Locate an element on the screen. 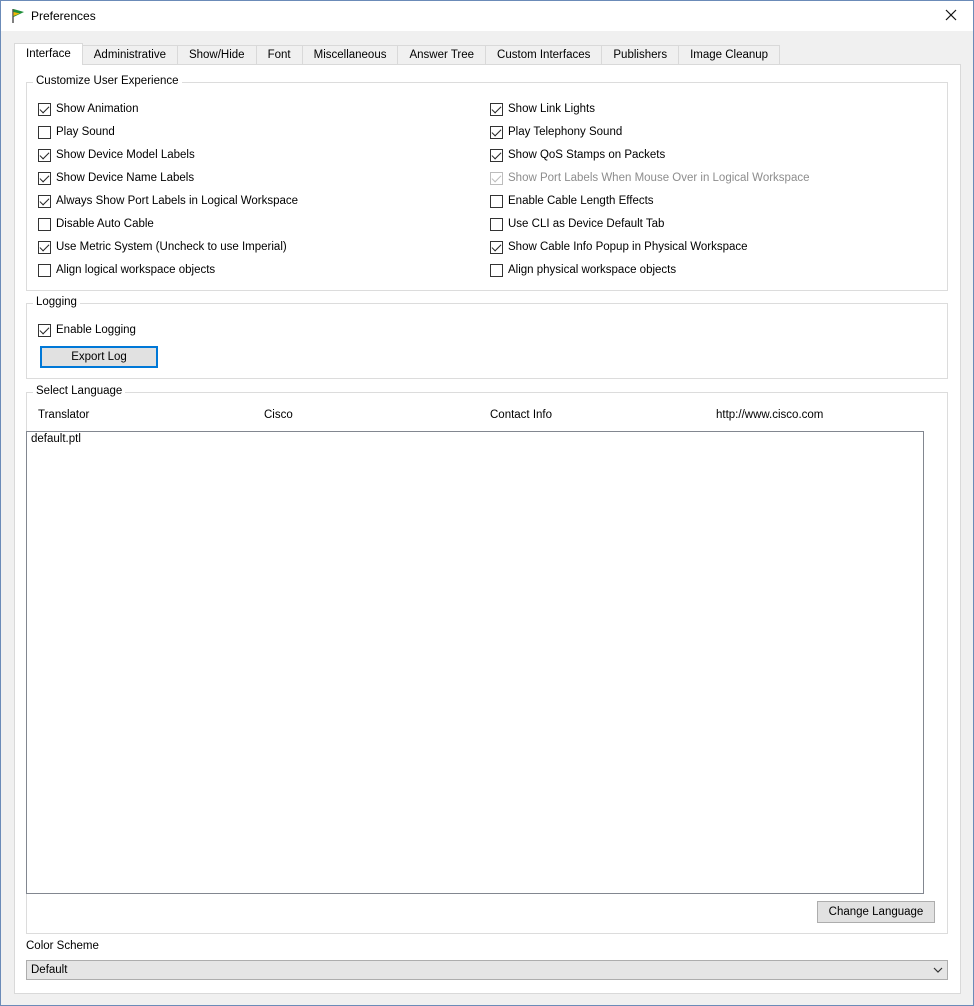 The height and width of the screenshot is (1006, 974). align-physical-workspace-objects-checkbox: Align physical workspace objects is located at coordinates (583, 270).